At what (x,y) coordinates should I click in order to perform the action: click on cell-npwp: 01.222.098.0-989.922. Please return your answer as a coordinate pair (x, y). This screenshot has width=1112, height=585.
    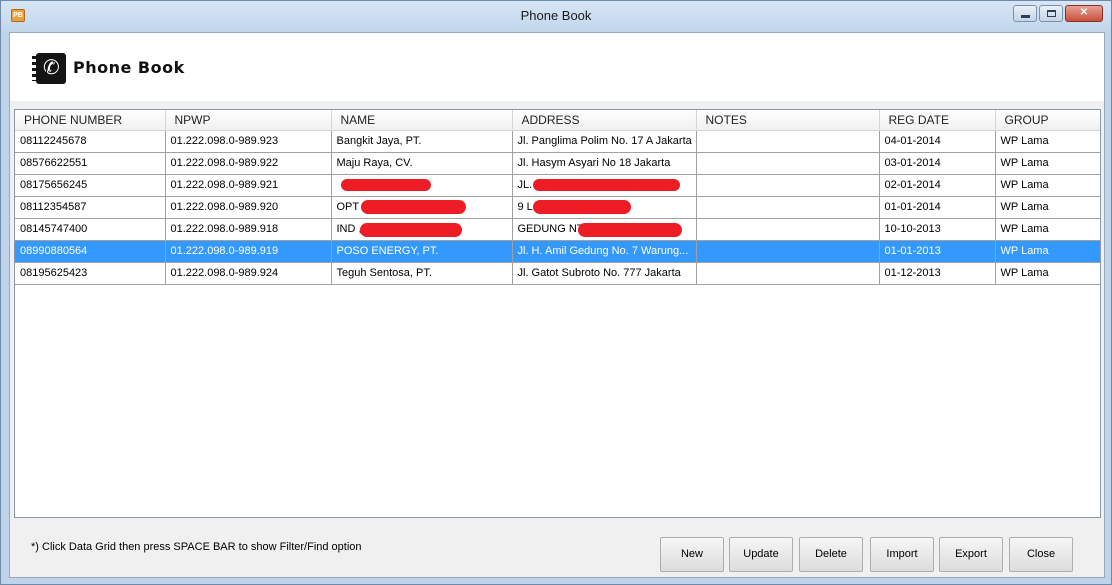
    Looking at the image, I should click on (248, 163).